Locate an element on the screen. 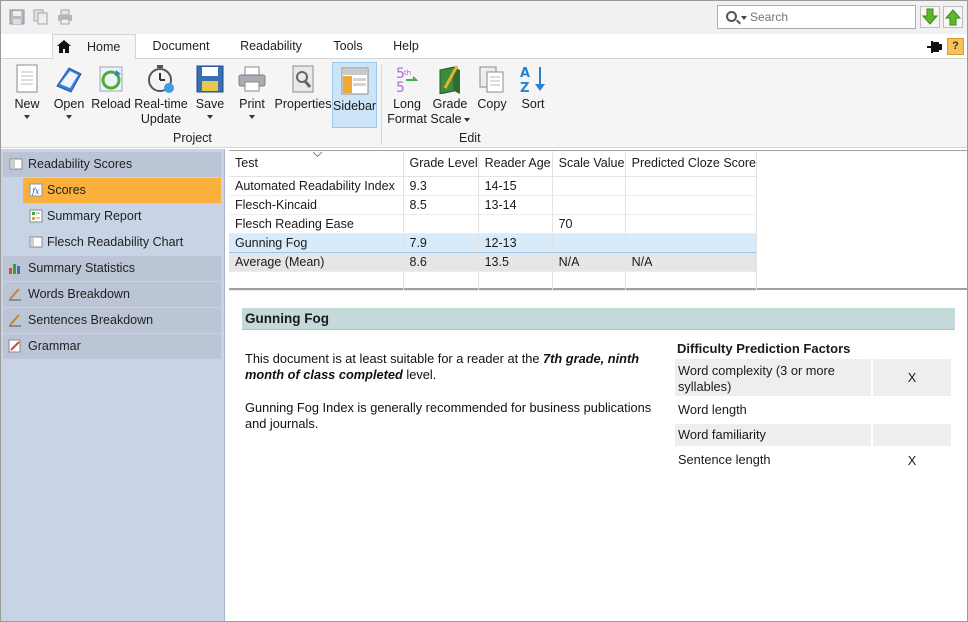  new-button: New is located at coordinates (27, 96).